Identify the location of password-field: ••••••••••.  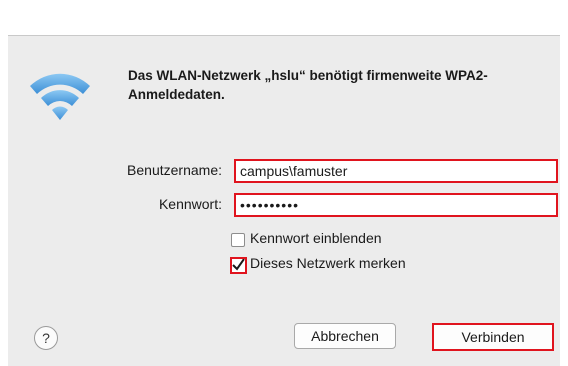
(396, 205).